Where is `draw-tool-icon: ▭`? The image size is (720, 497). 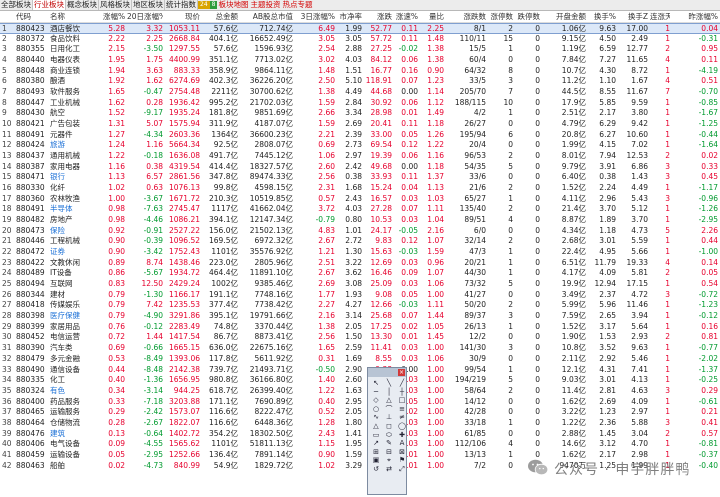
draw-tool-icon: ▭ is located at coordinates (376, 435).